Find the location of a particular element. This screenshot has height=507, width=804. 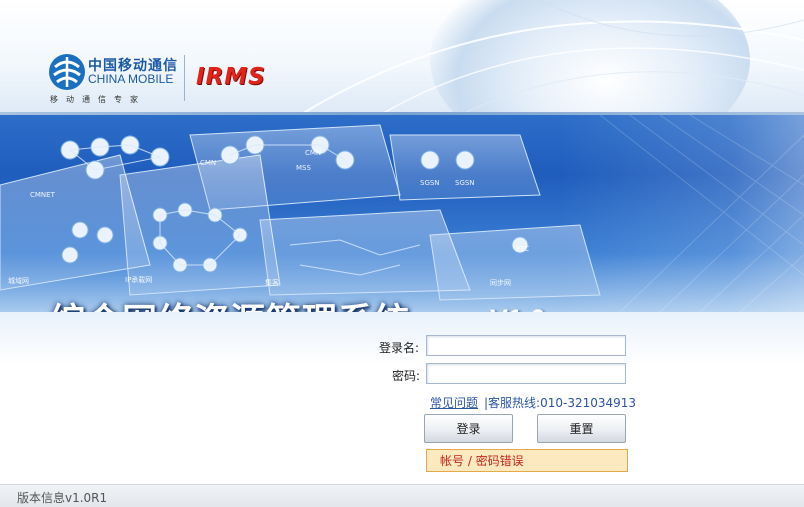

login-button: 登录 is located at coordinates (468, 428).